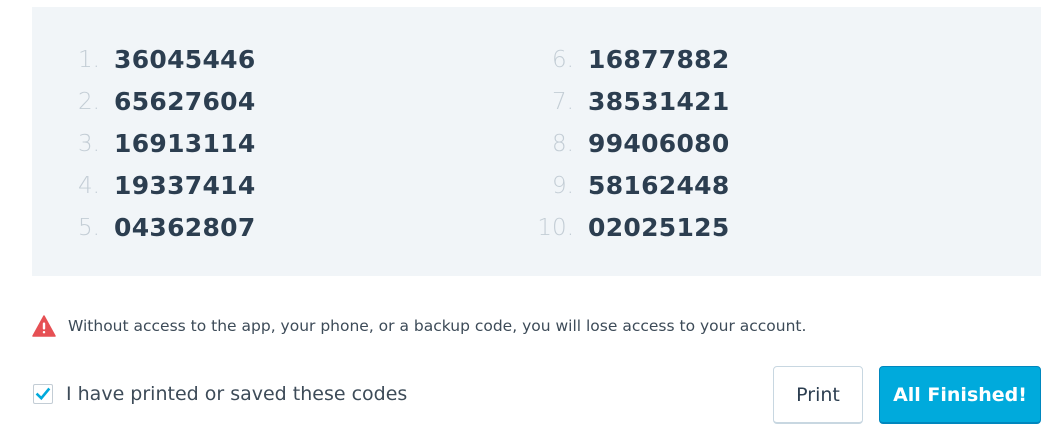 Image resolution: width=1049 pixels, height=436 pixels. Describe the element at coordinates (89, 228) in the screenshot. I see `backup-code-index: 5.` at that location.